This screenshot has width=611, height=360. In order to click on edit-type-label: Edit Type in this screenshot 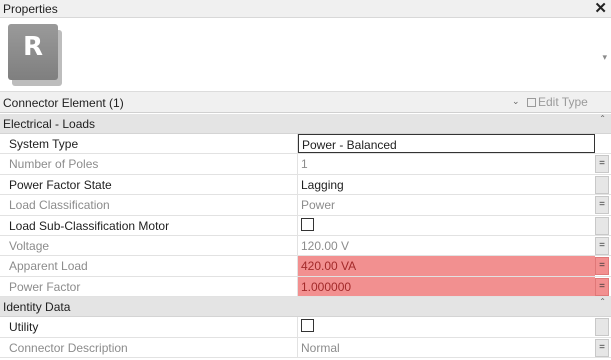, I will do `click(563, 102)`.